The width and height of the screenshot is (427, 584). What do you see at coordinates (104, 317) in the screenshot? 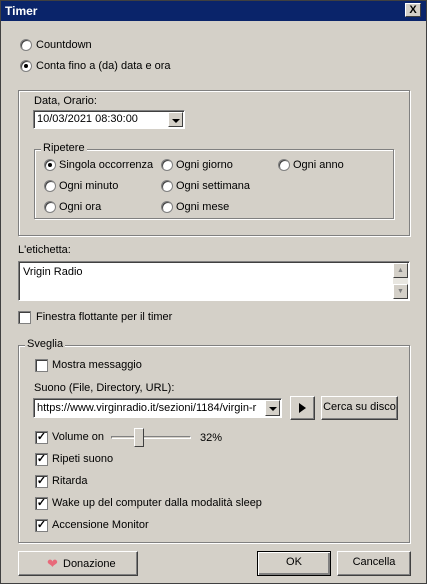
I see `floating-window-label: Finestra flottante per il timer` at bounding box center [104, 317].